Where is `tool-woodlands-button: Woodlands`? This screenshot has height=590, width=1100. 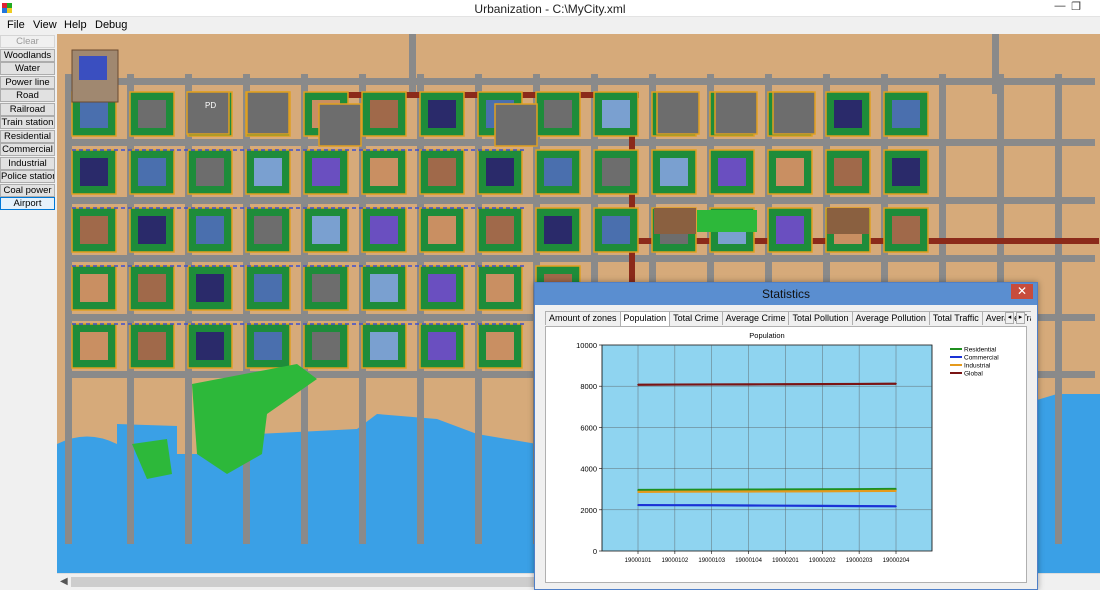
tool-woodlands-button: Woodlands is located at coordinates (27, 55).